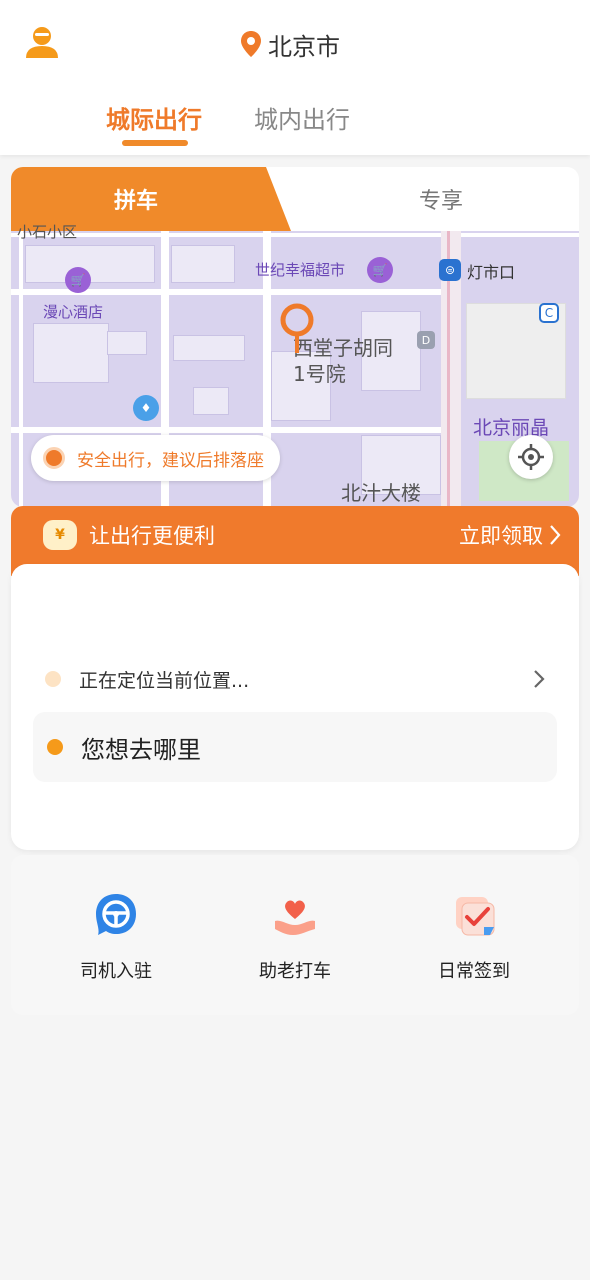  I want to click on tab-intracity: 城内出行, so click(302, 117).